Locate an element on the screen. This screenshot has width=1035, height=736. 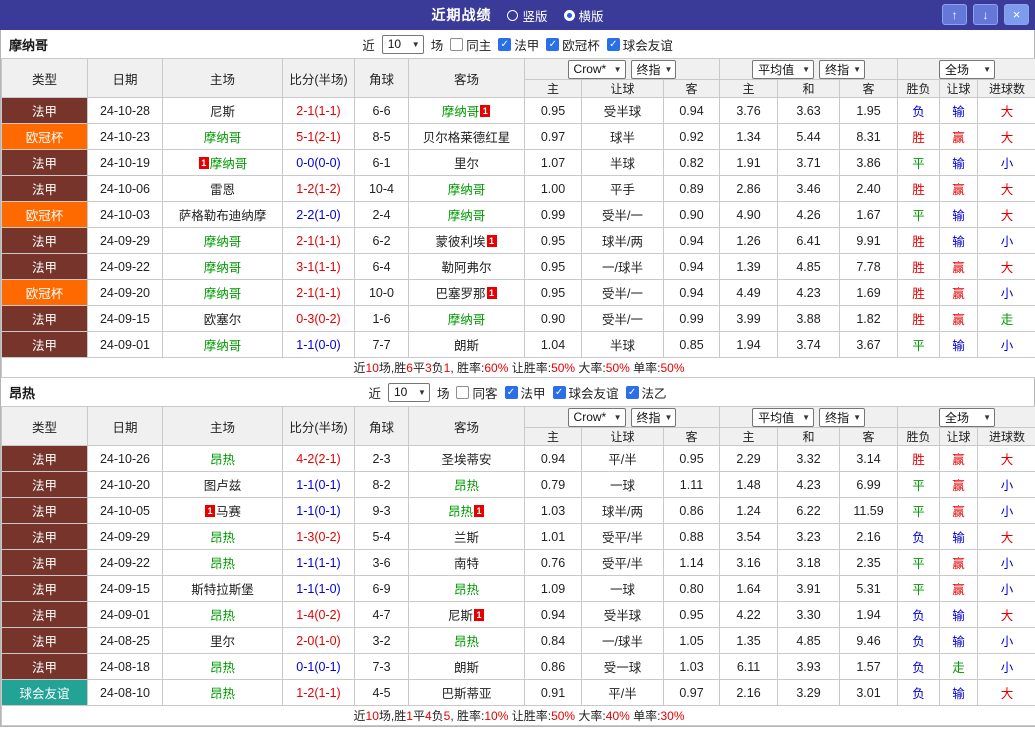
euro-home-odds: 1.39 is located at coordinates (749, 266).